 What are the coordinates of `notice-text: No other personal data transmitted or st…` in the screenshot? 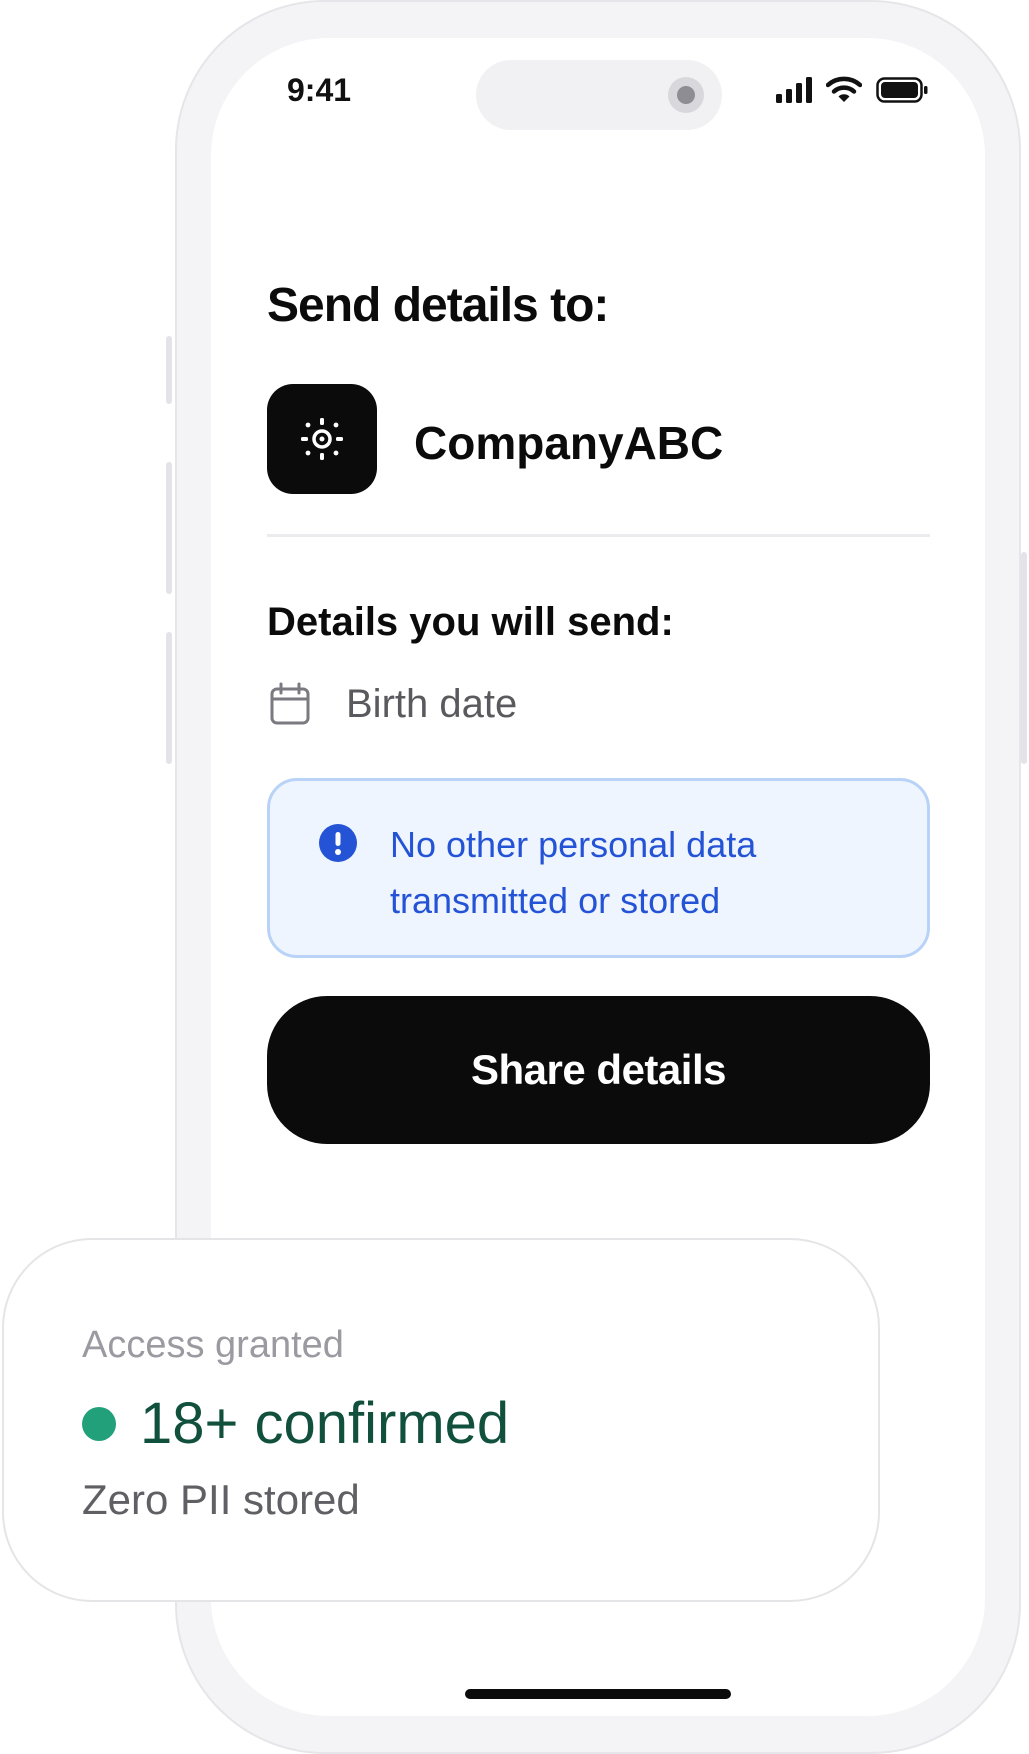 It's located at (573, 872).